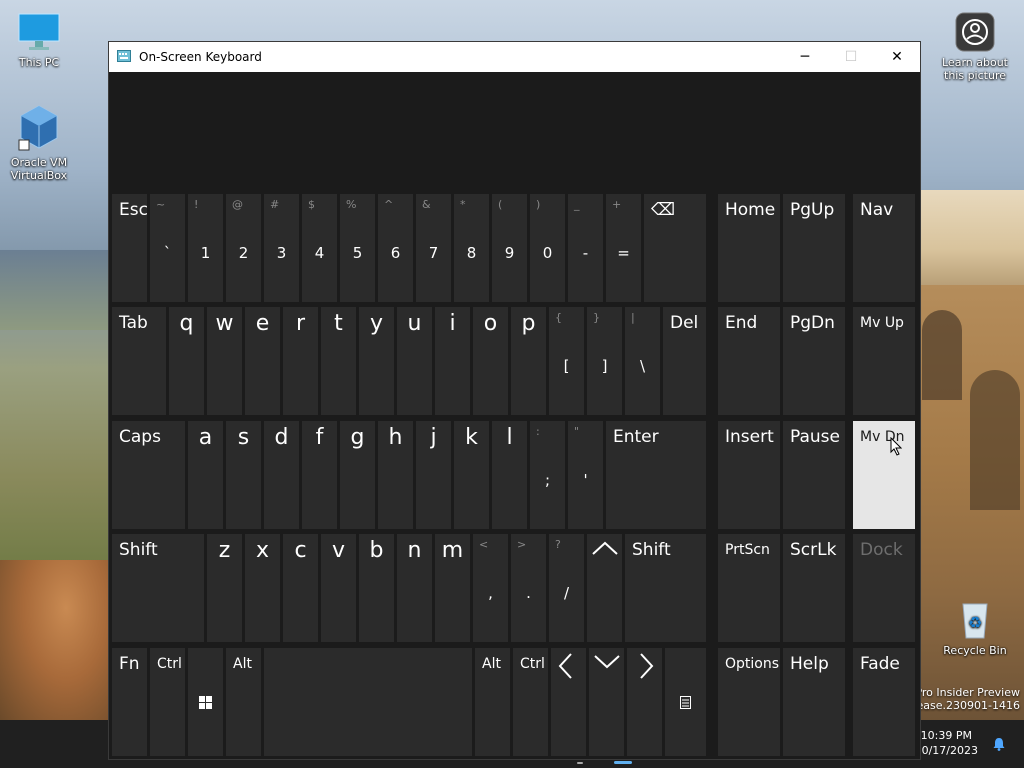  What do you see at coordinates (433, 248) in the screenshot?
I see `key-7: & 7` at bounding box center [433, 248].